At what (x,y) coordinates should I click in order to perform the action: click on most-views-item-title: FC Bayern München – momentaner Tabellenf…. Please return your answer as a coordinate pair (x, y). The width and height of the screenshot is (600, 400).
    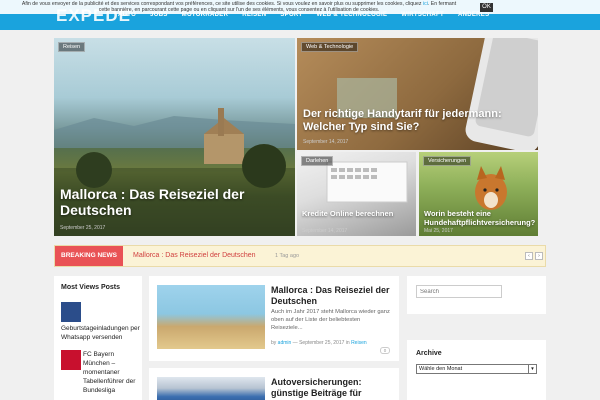
    Looking at the image, I should click on (112, 372).